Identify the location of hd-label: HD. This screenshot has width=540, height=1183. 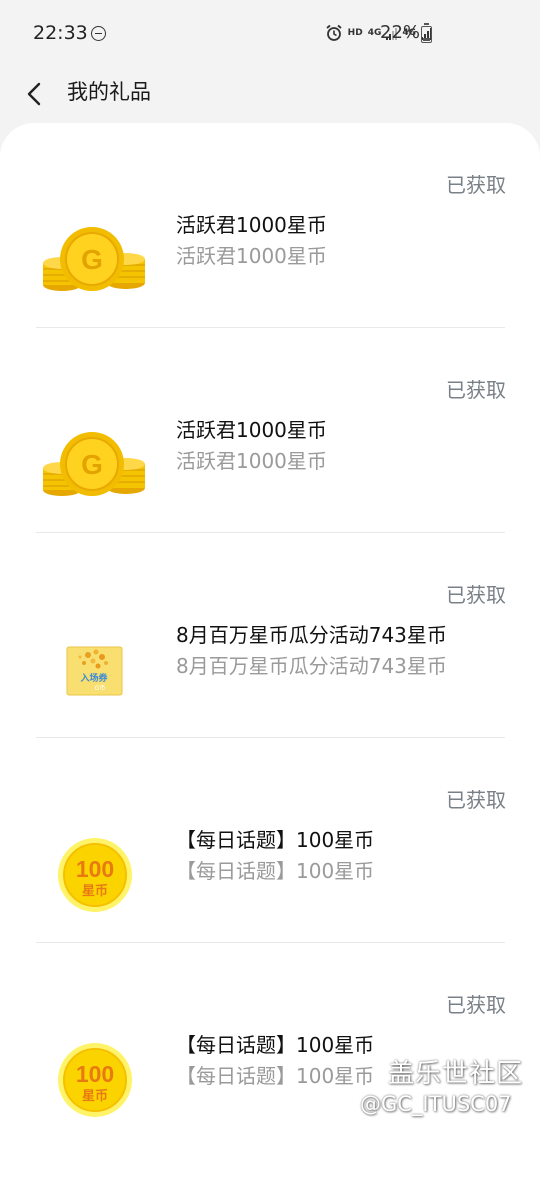
(355, 33).